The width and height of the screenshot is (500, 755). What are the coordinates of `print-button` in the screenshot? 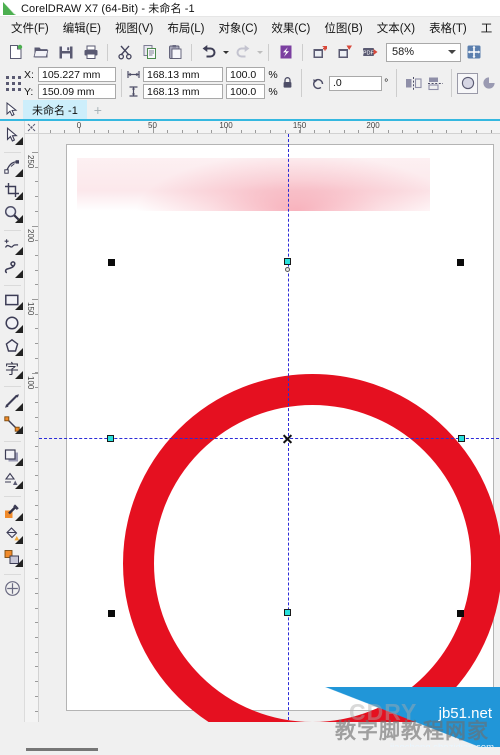 It's located at (90, 52).